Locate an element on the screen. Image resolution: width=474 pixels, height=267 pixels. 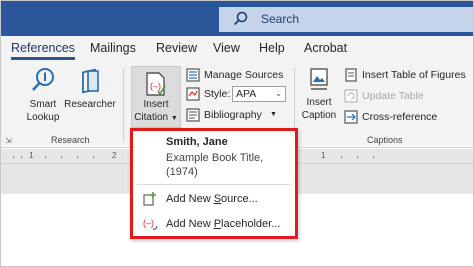
ruler-mark: 2 is located at coordinates (114, 155).